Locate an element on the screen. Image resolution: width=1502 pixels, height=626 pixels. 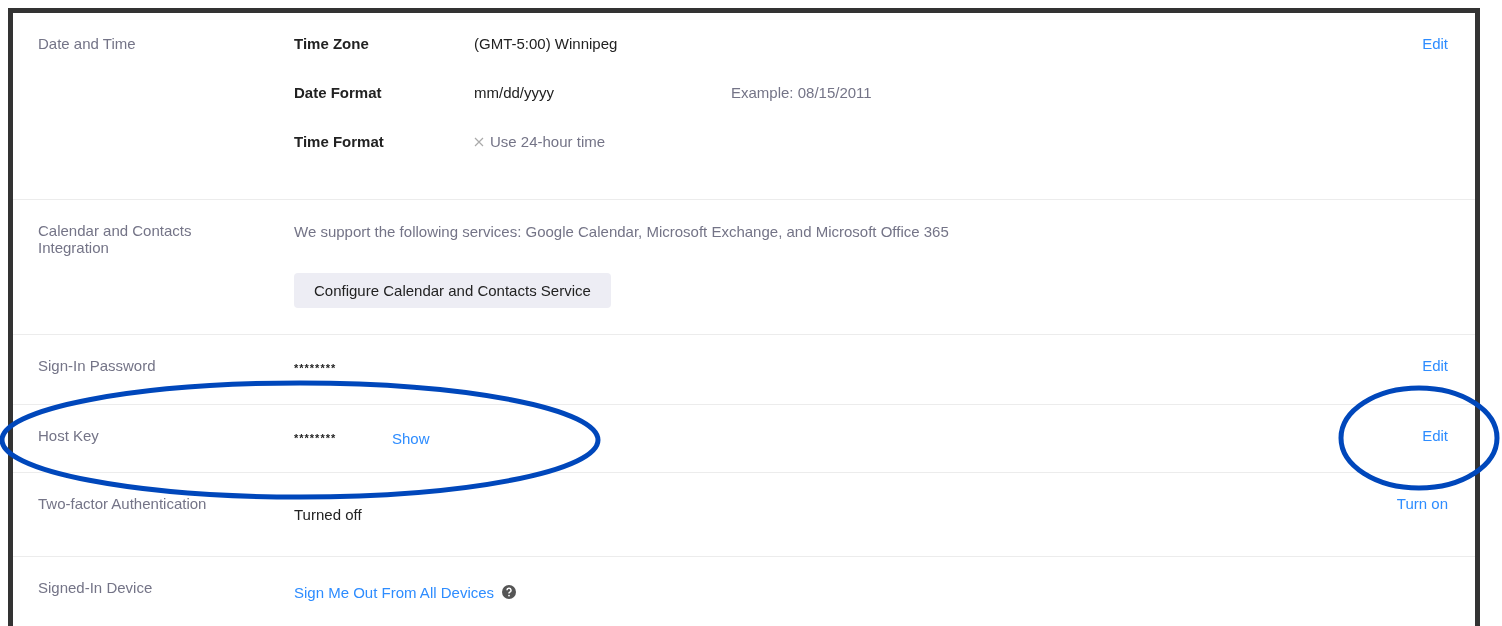
status-text: Turned off is located at coordinates (328, 514).